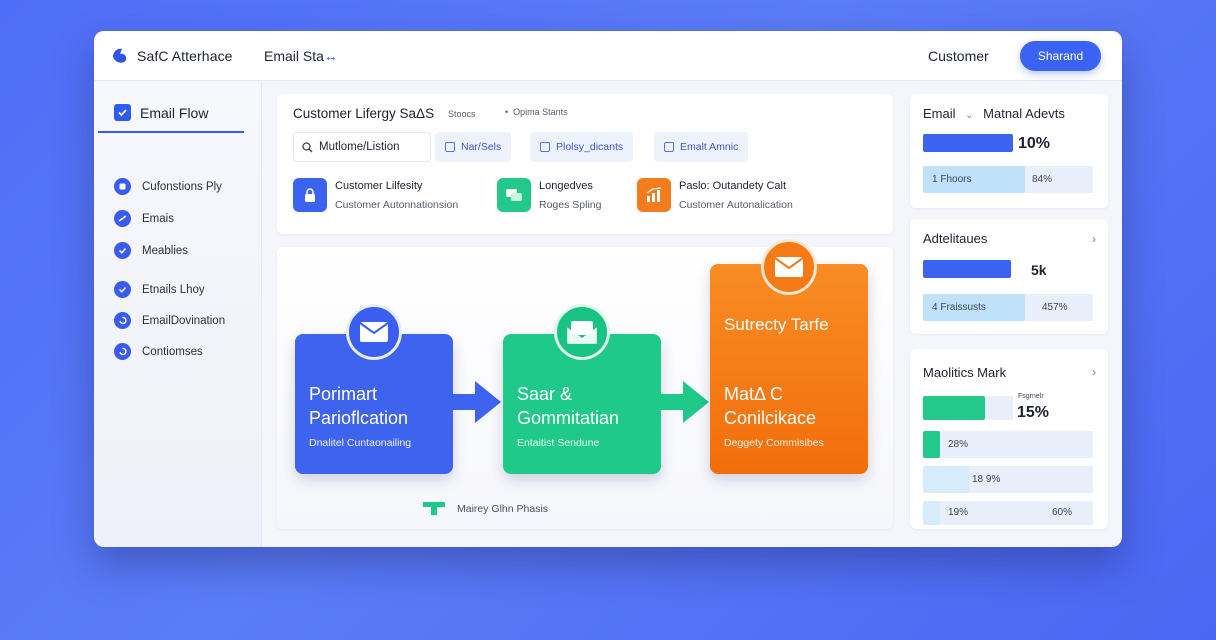 The width and height of the screenshot is (1216, 640). I want to click on sidebar-item-label: Etnails Lhoy, so click(173, 289).